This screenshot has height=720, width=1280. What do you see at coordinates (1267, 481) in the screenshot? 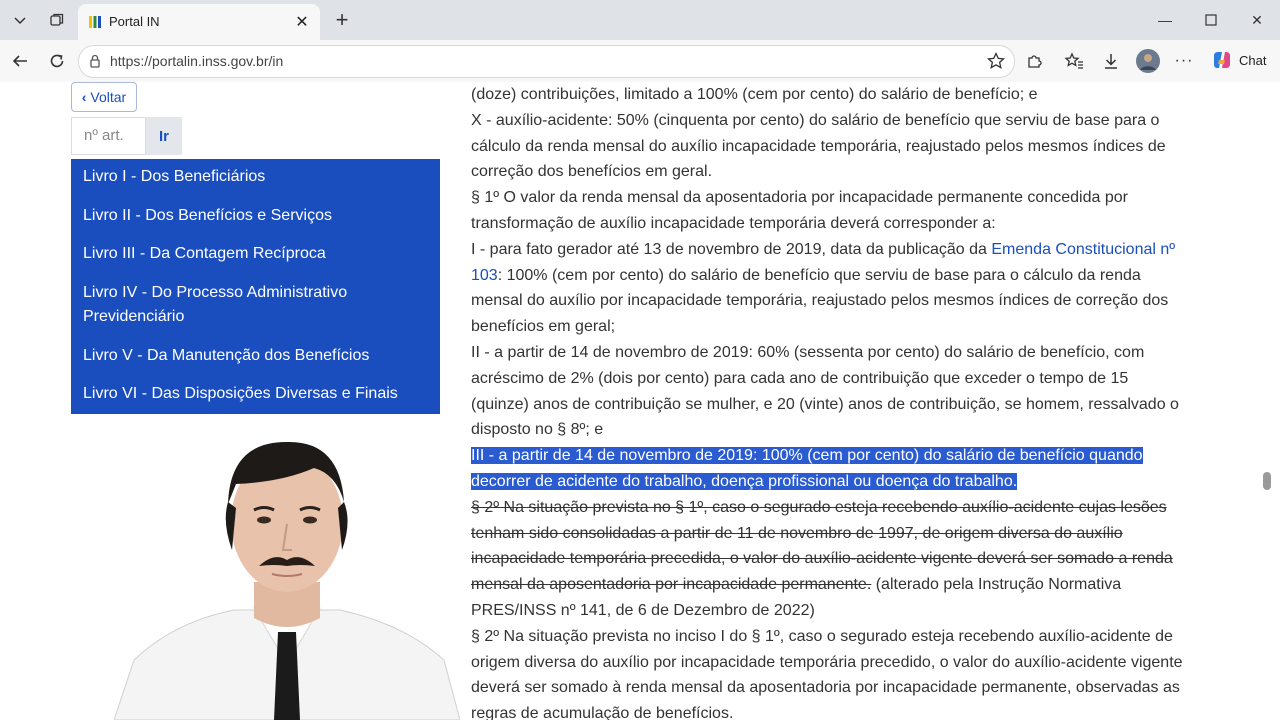
I see `scrollbar-thumb` at bounding box center [1267, 481].